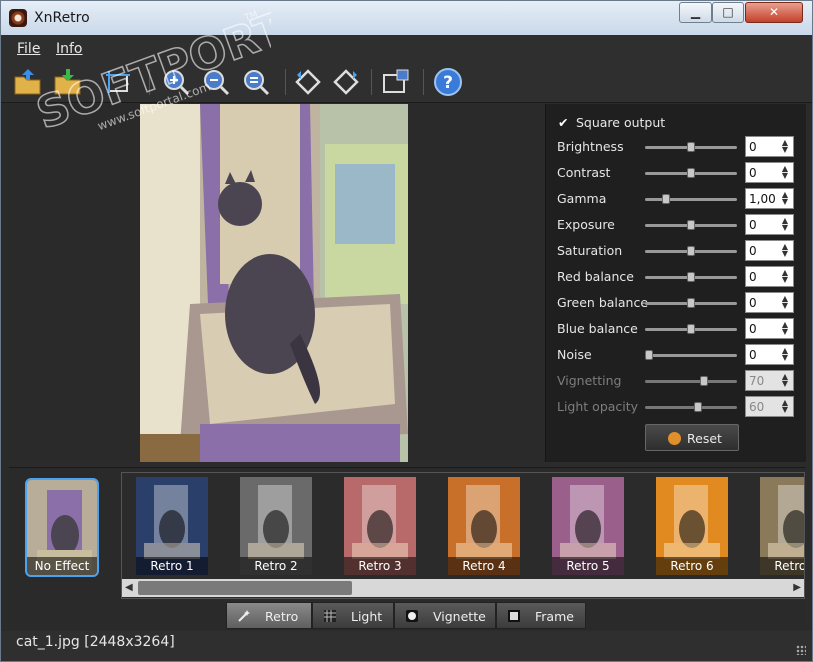  I want to click on tab-light: Light, so click(353, 615).